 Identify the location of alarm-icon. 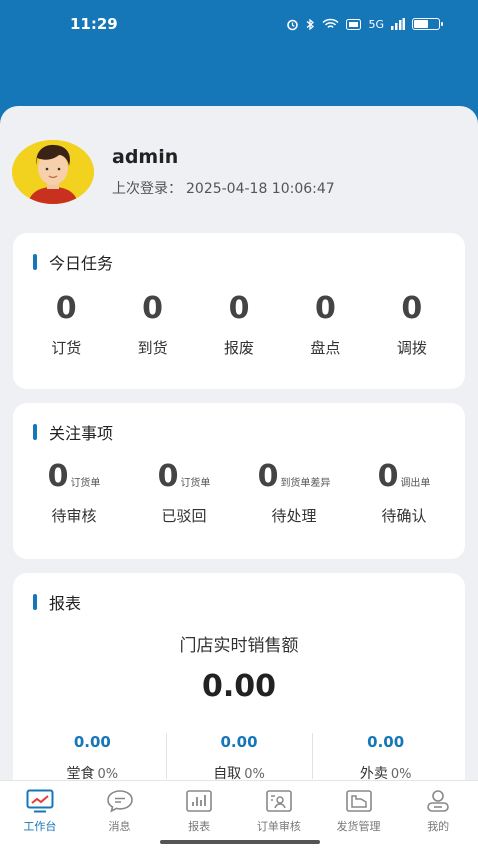
(293, 24).